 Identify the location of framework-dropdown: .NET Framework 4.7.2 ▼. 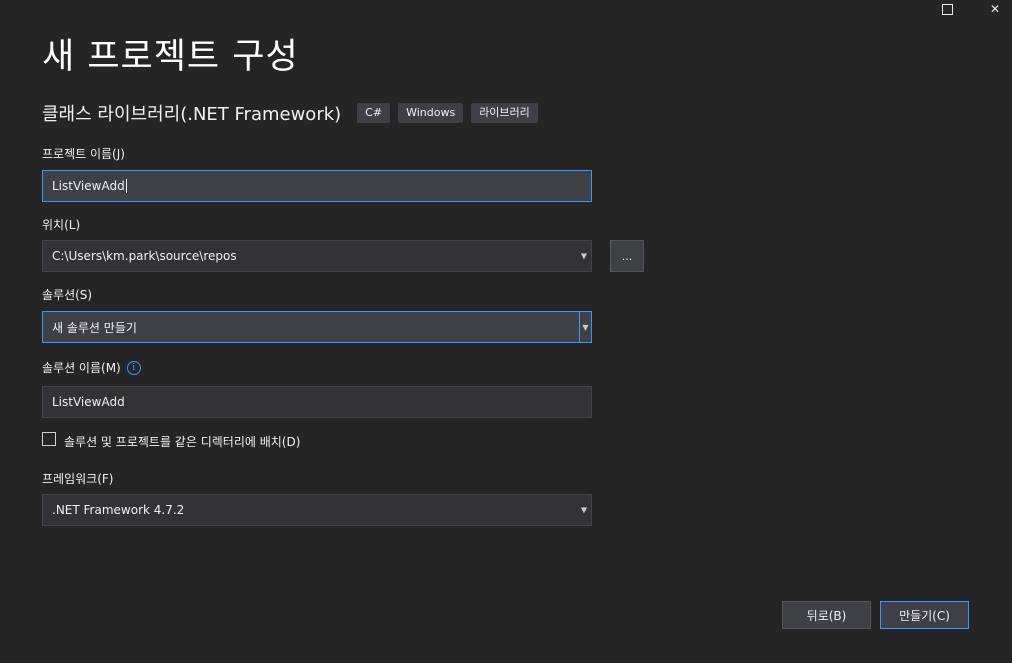
(317, 510).